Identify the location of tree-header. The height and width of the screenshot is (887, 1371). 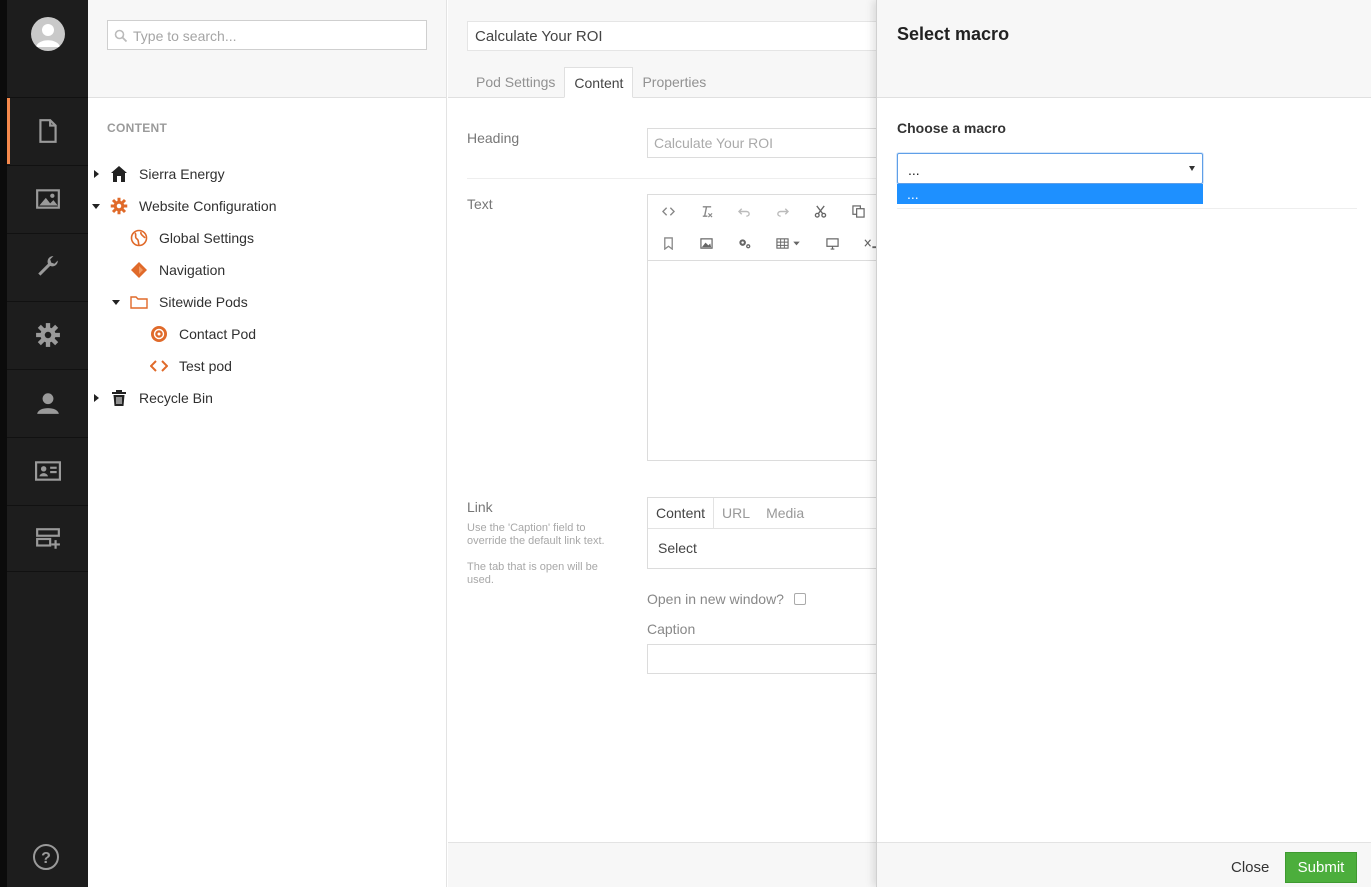
(267, 49).